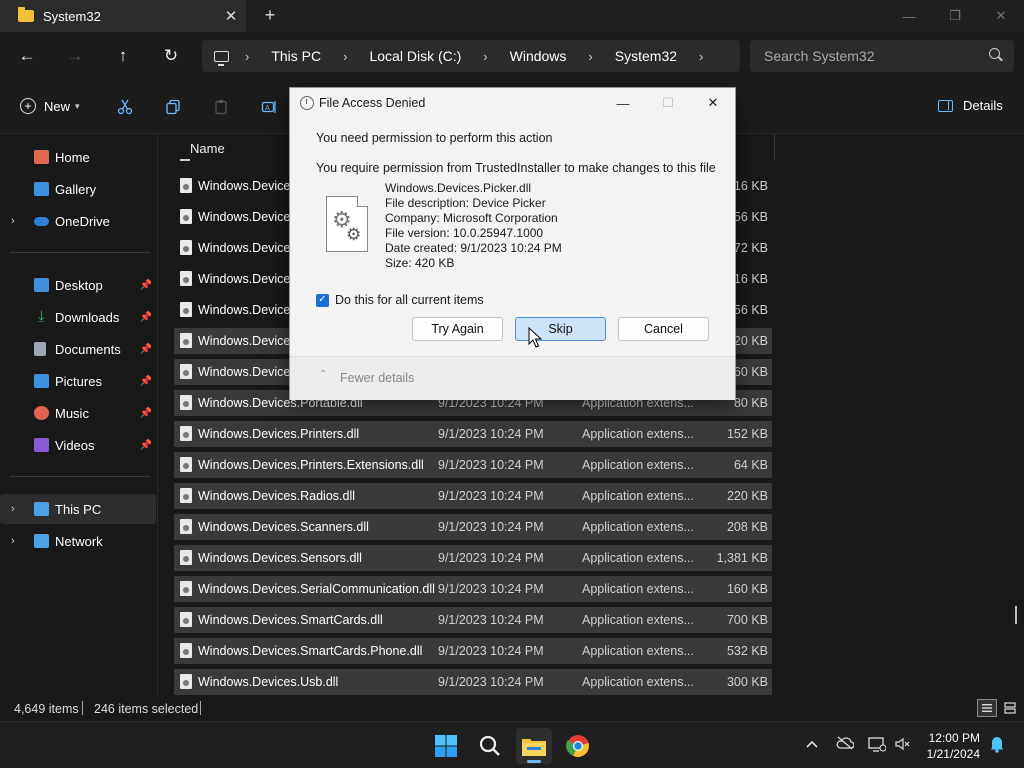 This screenshot has width=1024, height=768. I want to click on sidebar-item-network: › Network, so click(78, 541).